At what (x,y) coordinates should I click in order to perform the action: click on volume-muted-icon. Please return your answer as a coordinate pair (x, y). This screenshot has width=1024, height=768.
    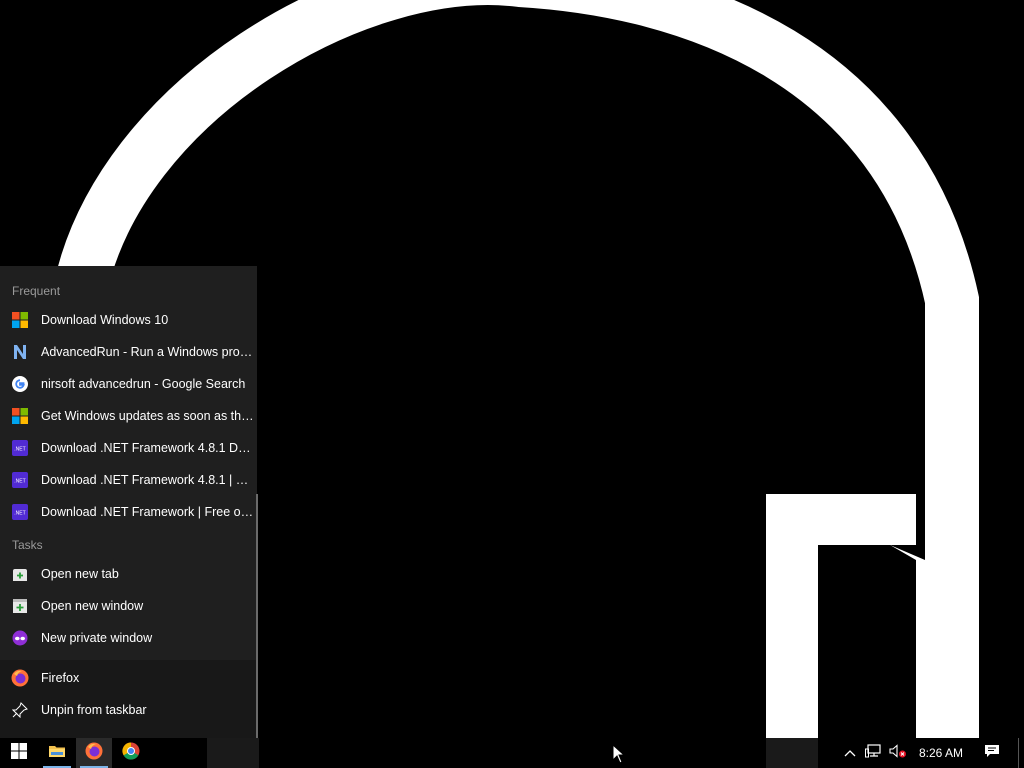
    Looking at the image, I should click on (898, 753).